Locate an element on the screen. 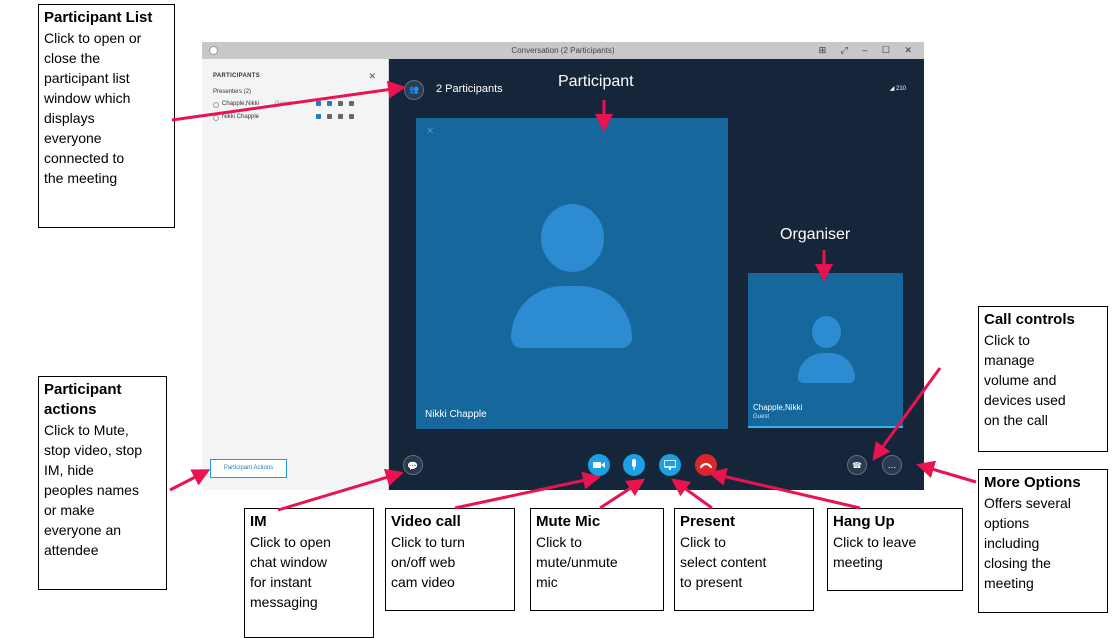 This screenshot has width=1118, height=638. participant-row: Chapple,Nikki Guest is located at coordinates (295, 107).